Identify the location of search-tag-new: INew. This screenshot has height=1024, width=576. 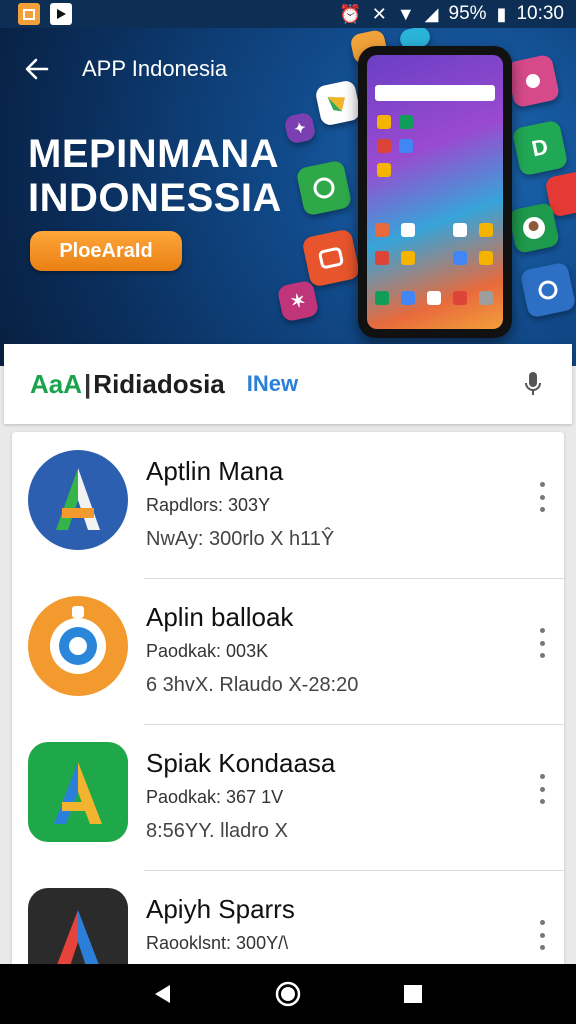
(272, 384).